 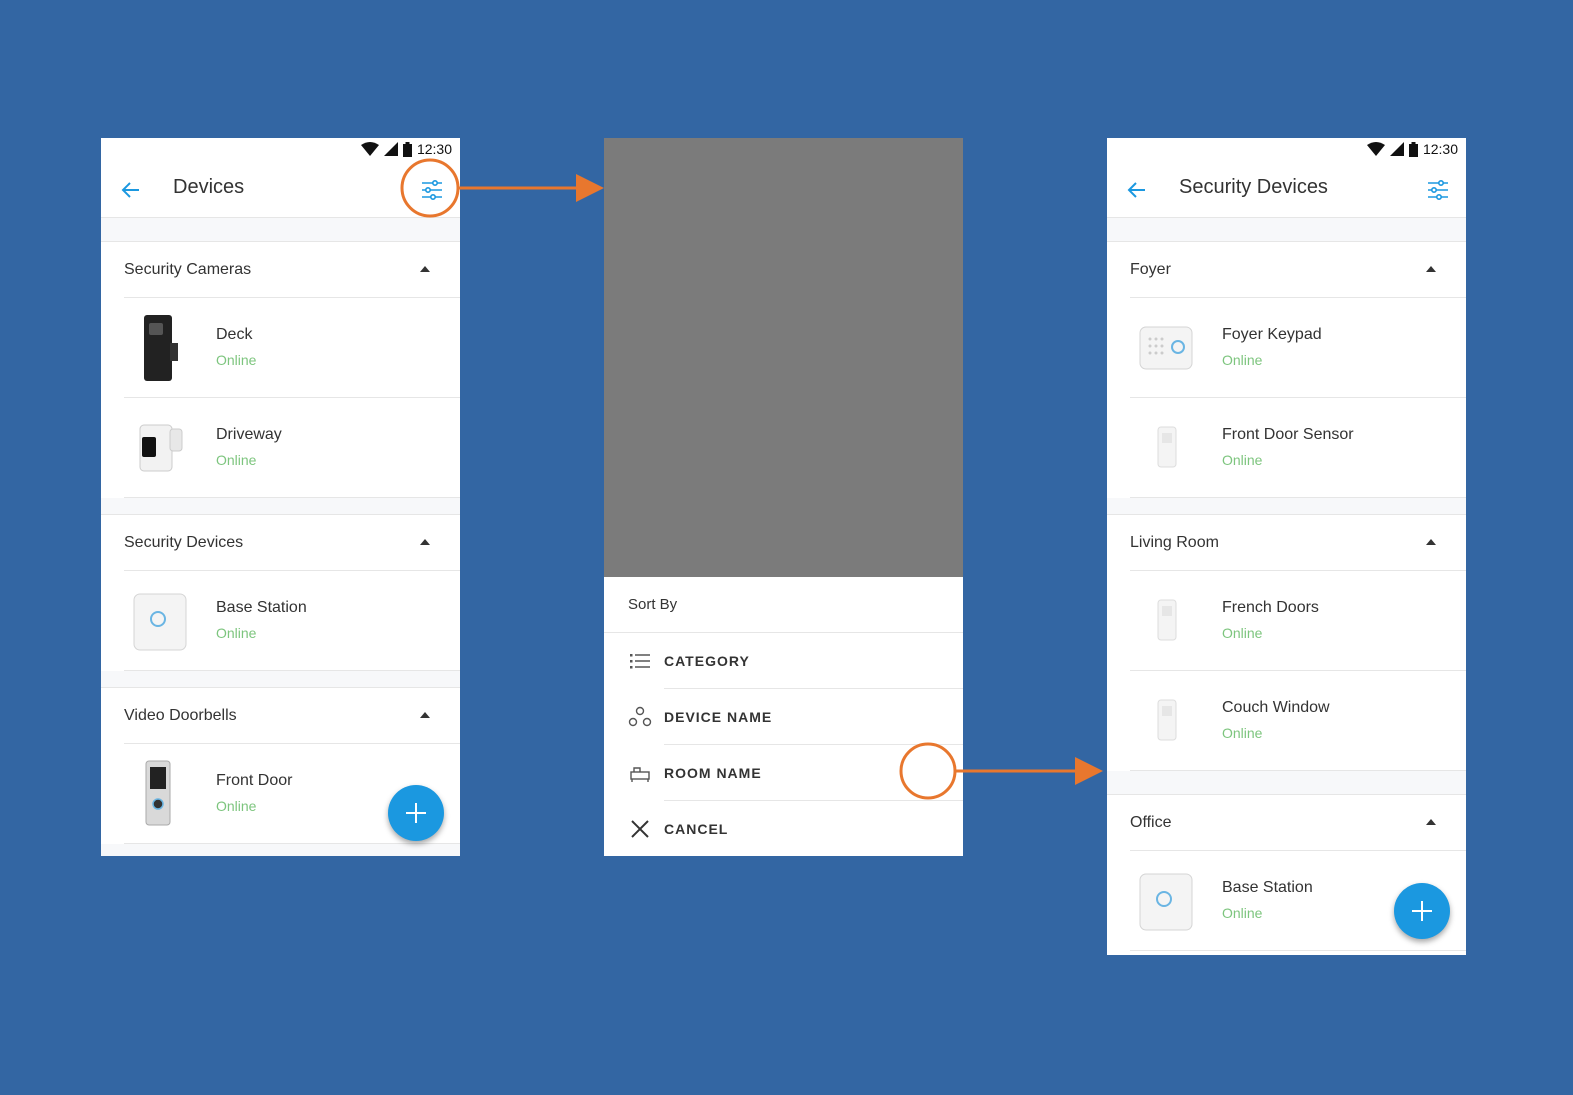 I want to click on device-row: Front Door Sensor Online, so click(x=1298, y=448).